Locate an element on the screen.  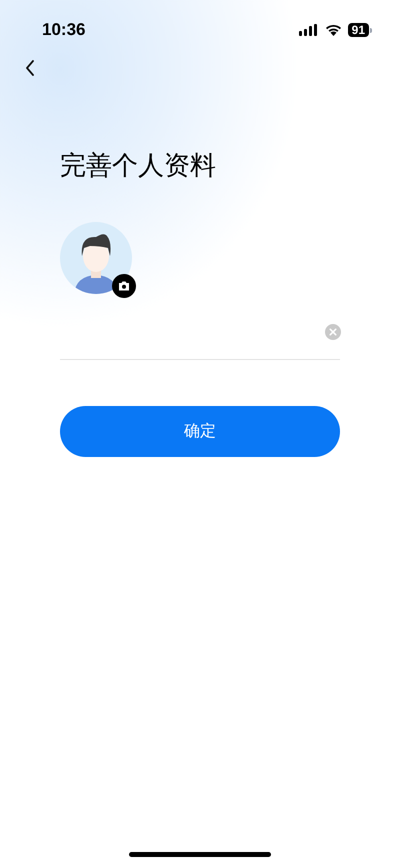
page-title: 完善个人资料 is located at coordinates (138, 165).